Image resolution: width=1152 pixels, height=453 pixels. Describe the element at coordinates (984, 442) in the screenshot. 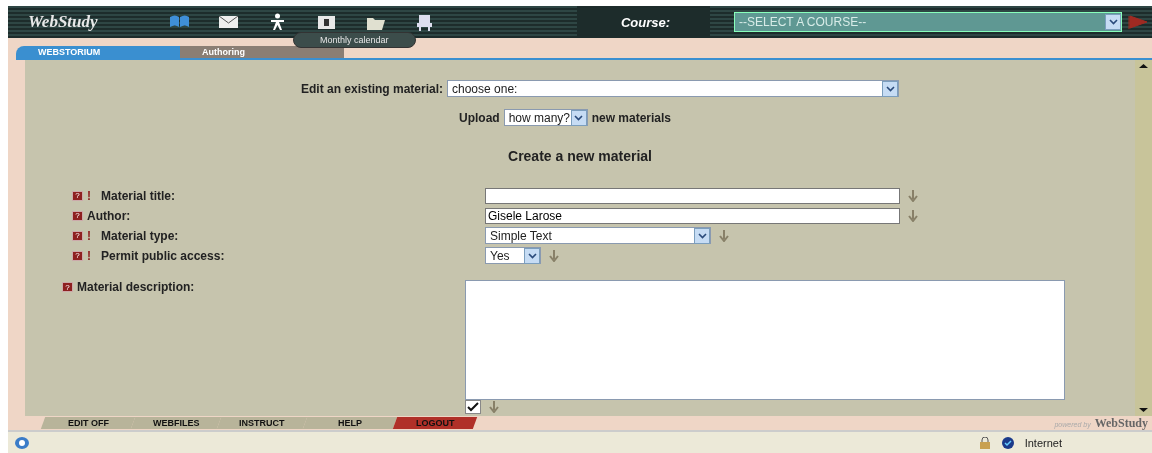

I see `lock-icon` at that location.